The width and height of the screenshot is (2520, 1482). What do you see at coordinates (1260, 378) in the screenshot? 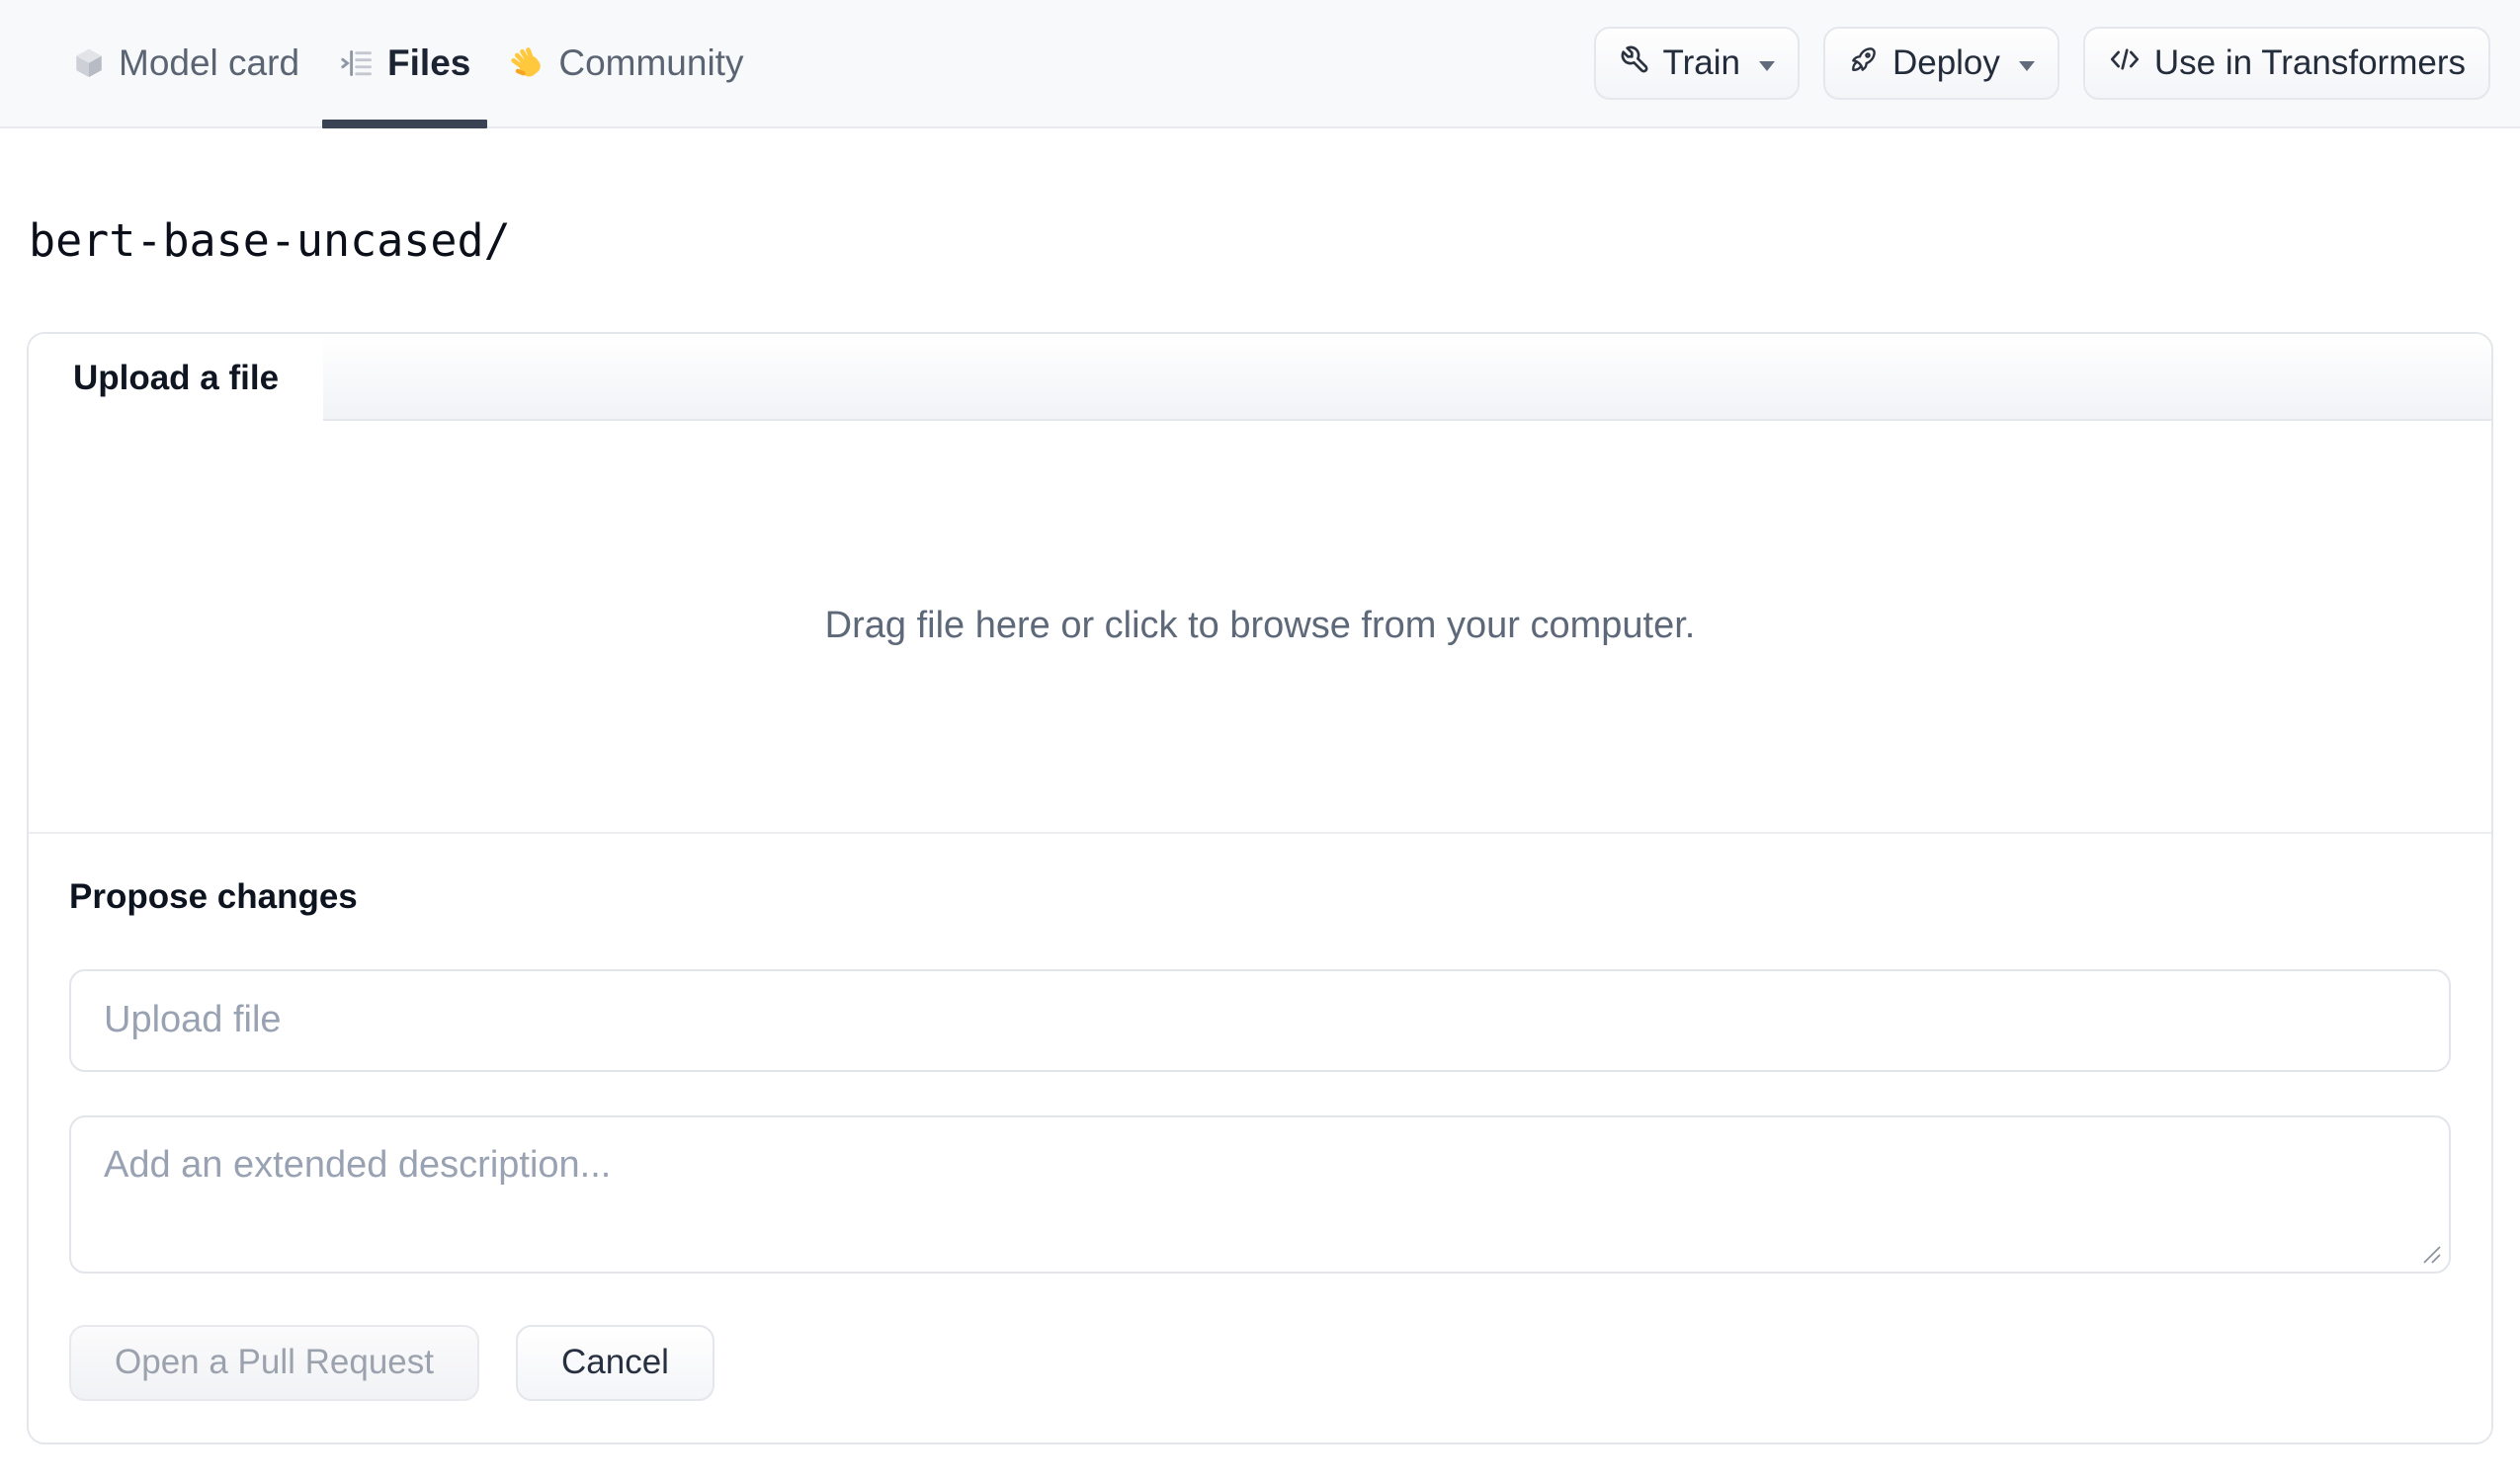
I see `upload-panel-tab-bar: Upload a file` at bounding box center [1260, 378].